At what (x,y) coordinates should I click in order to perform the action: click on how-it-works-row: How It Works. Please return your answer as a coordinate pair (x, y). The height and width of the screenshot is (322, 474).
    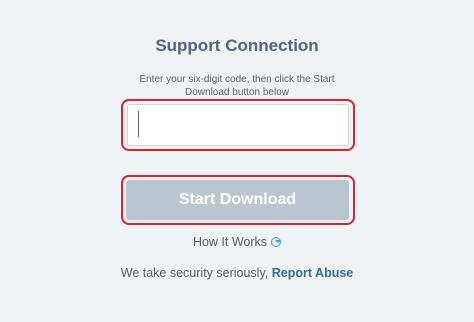
    Looking at the image, I should click on (237, 242).